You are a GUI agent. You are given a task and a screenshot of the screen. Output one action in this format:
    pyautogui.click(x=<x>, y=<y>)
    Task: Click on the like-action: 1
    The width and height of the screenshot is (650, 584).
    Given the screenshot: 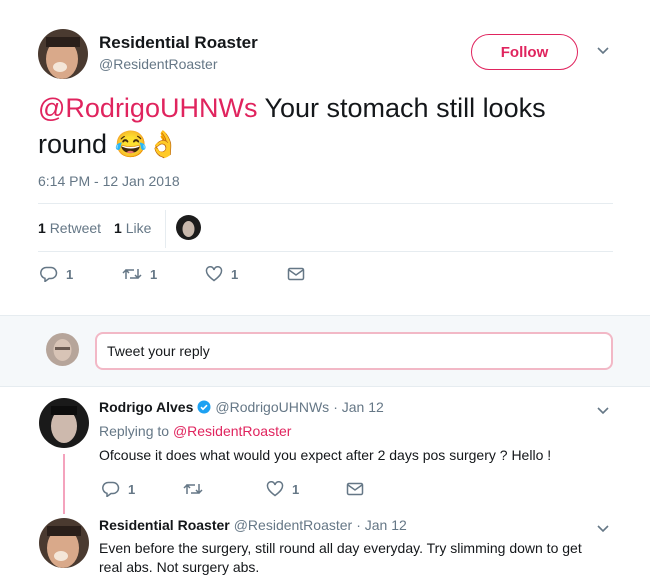 What is the action you would take?
    pyautogui.click(x=221, y=274)
    